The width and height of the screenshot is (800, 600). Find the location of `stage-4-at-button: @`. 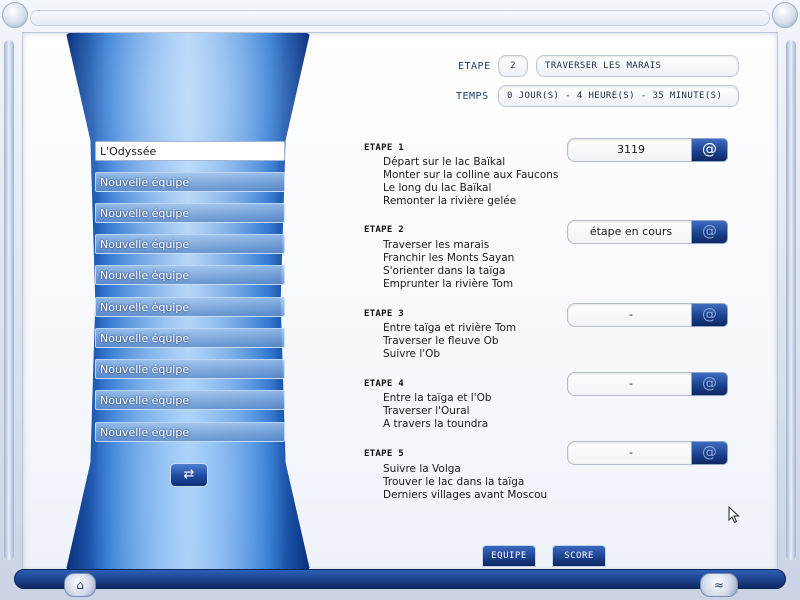

stage-4-at-button: @ is located at coordinates (709, 384).